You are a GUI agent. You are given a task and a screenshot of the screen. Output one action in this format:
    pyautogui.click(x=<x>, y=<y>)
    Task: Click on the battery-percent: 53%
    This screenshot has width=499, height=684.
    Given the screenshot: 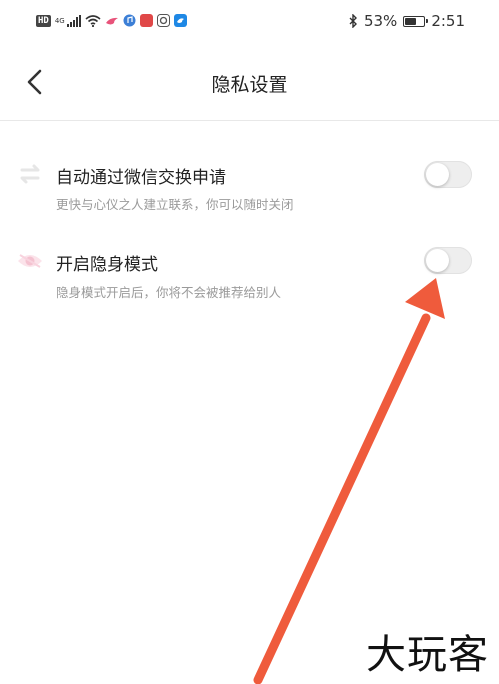 What is the action you would take?
    pyautogui.click(x=380, y=21)
    